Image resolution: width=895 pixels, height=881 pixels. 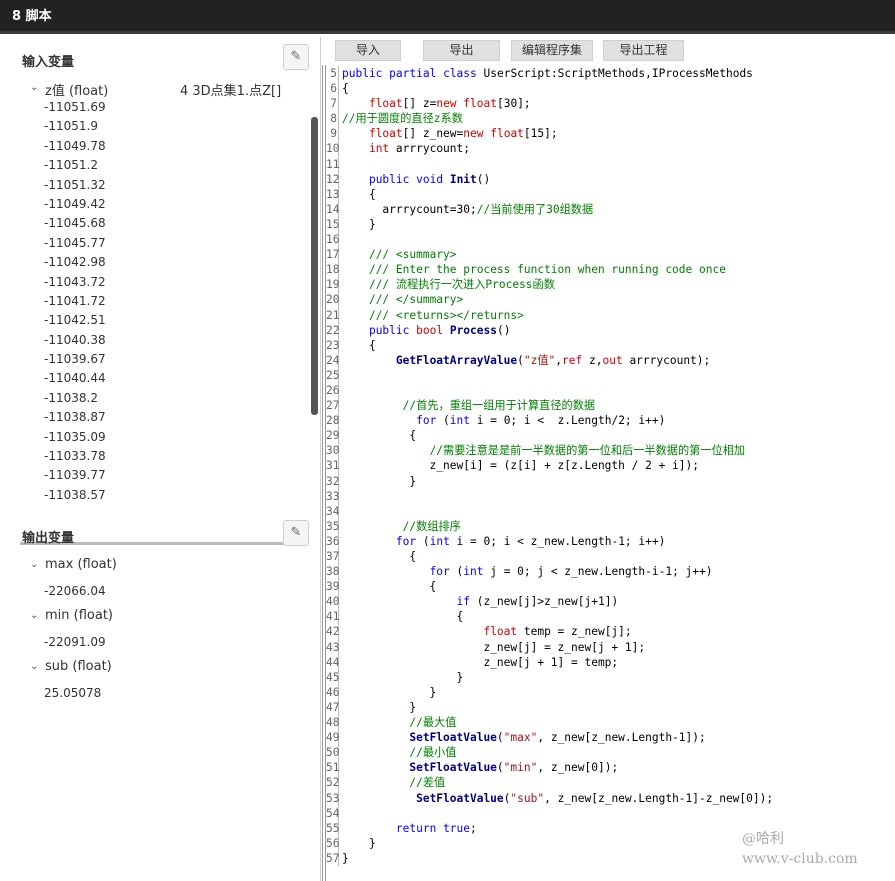 I want to click on line-number: 28, so click(x=333, y=421).